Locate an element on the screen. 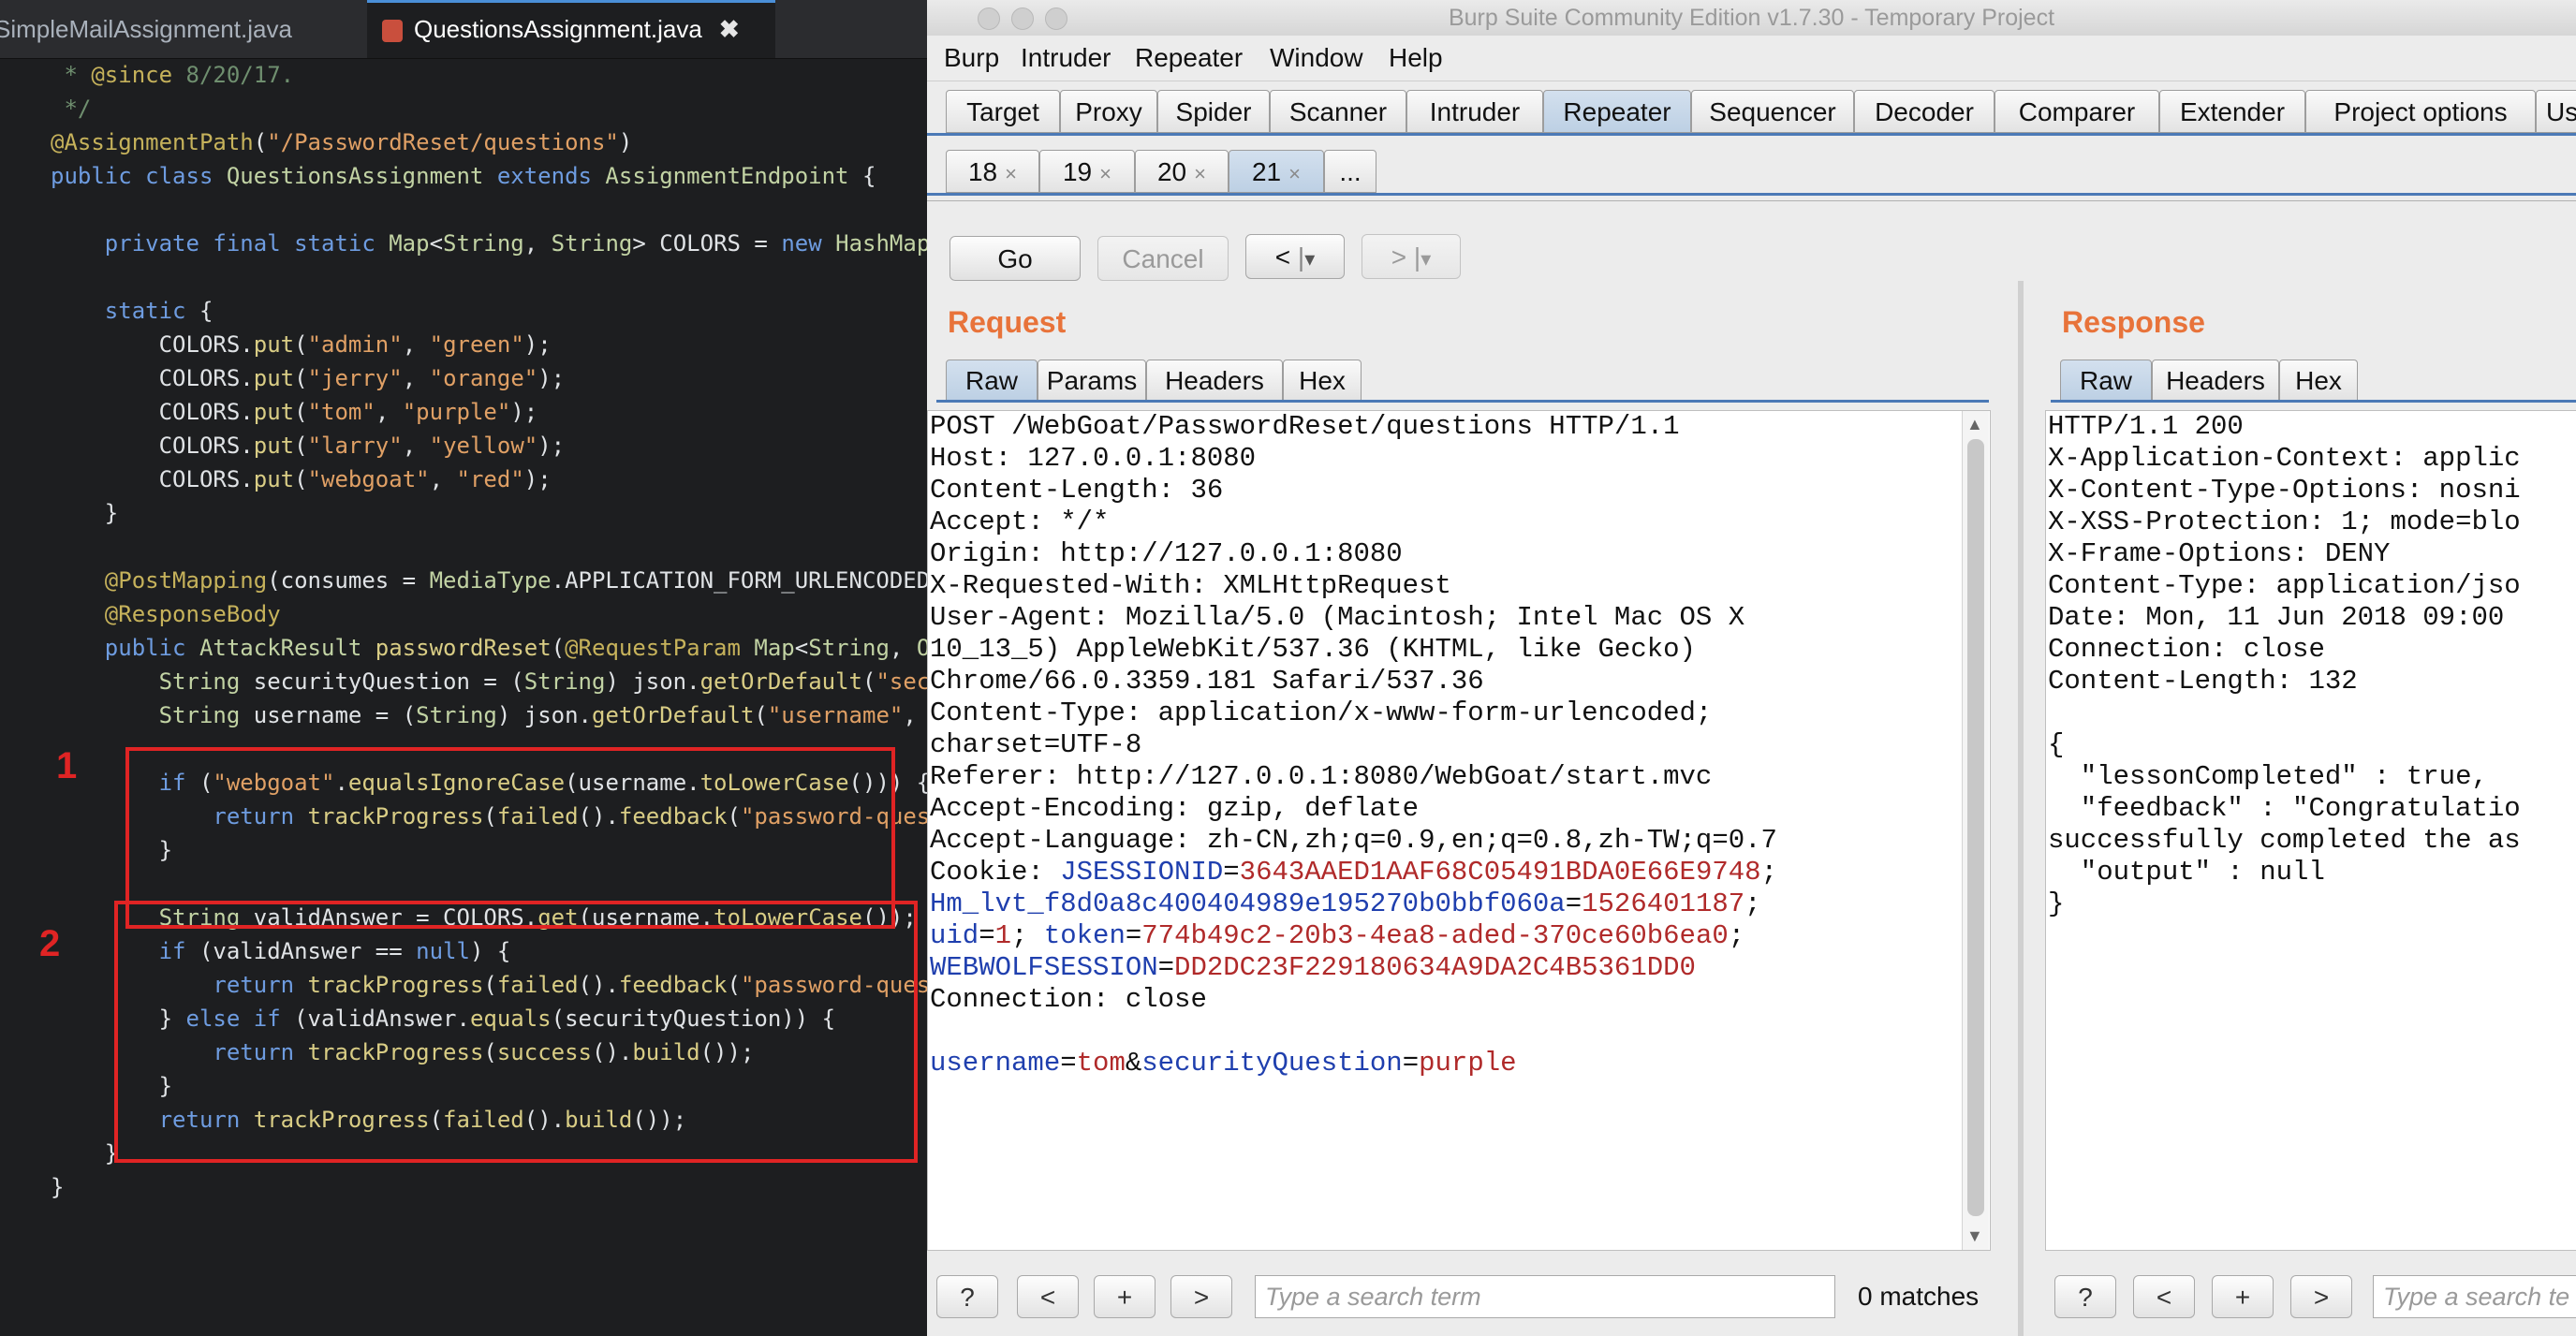 This screenshot has width=2576, height=1336. tab-extender: Extender is located at coordinates (2232, 111).